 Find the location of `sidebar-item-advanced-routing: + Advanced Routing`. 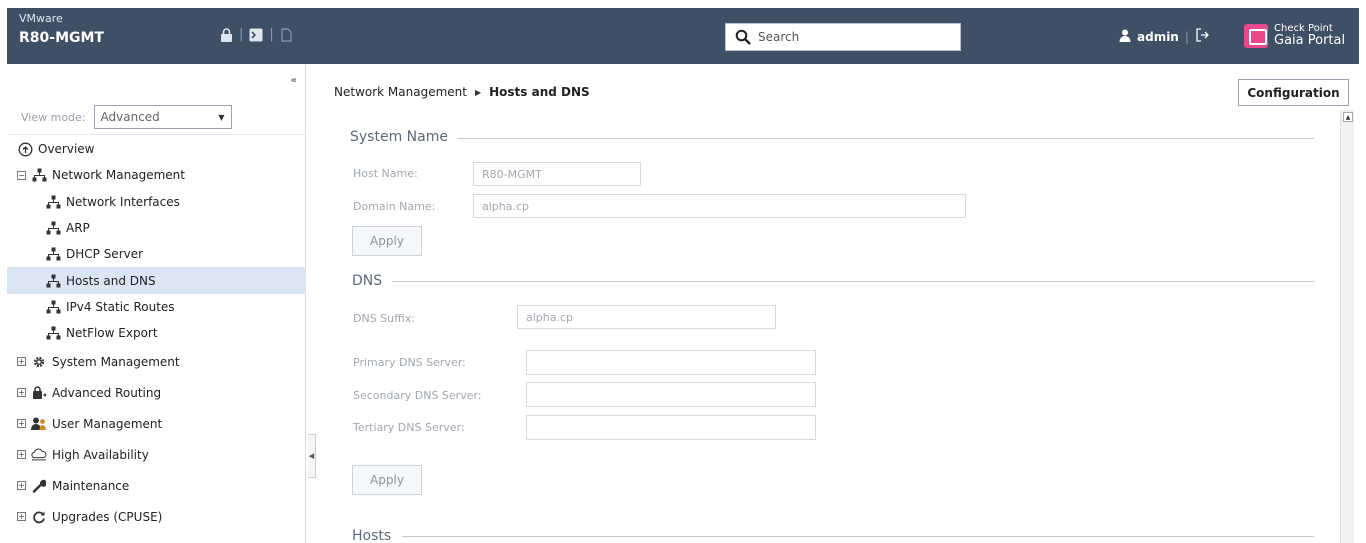

sidebar-item-advanced-routing: + Advanced Routing is located at coordinates (156, 392).